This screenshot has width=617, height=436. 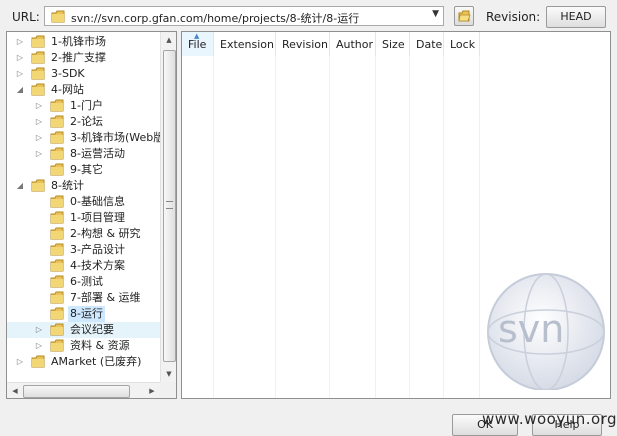 I want to click on tree-item: ▷ 3-SDK, so click(x=83, y=74).